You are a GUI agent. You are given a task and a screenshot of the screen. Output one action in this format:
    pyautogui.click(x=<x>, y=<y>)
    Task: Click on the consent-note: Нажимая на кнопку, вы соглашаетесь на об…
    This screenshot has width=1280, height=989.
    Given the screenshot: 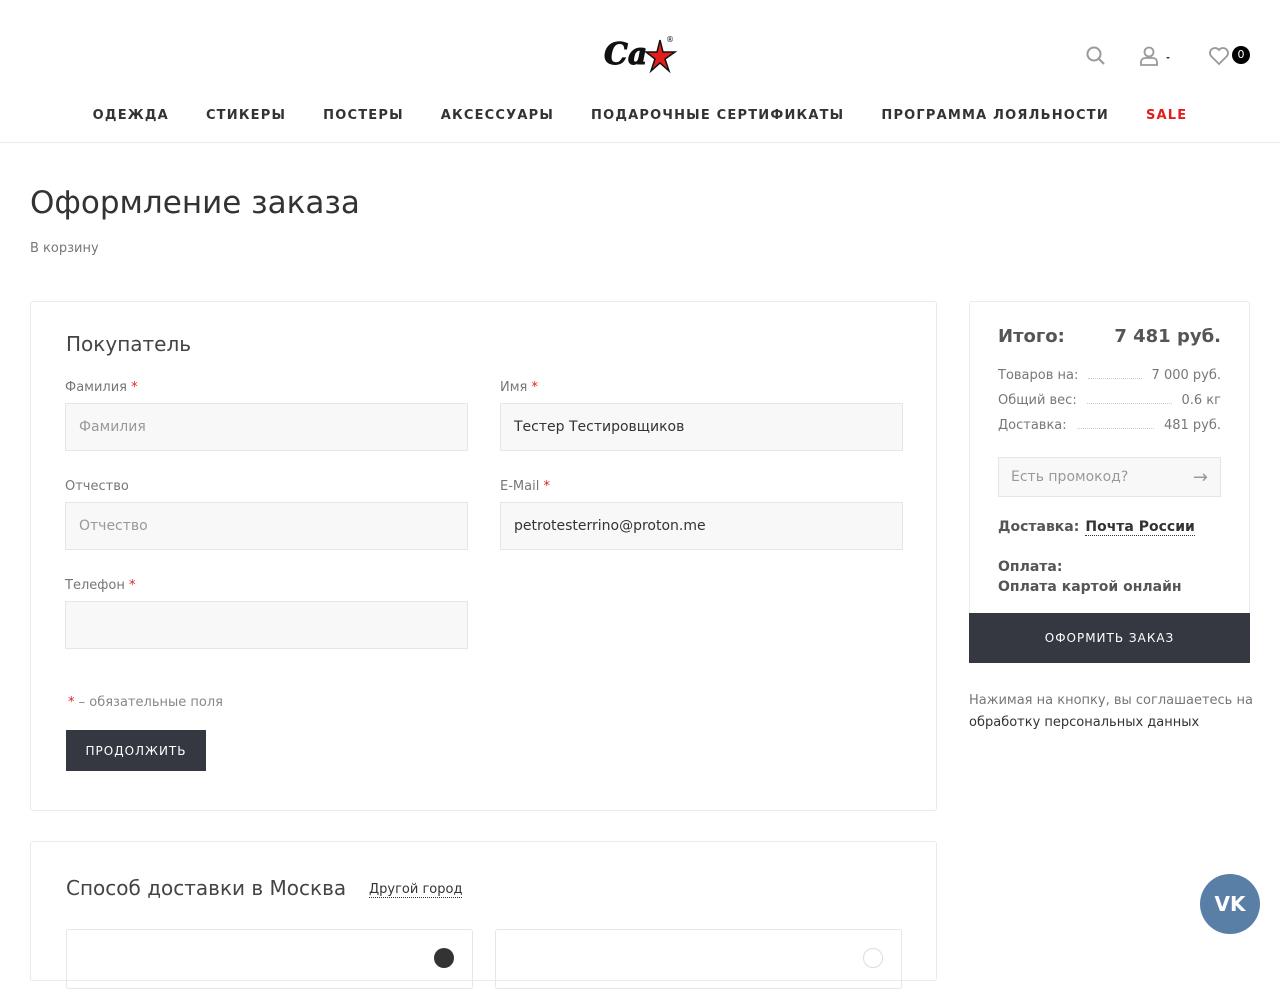 What is the action you would take?
    pyautogui.click(x=1114, y=712)
    